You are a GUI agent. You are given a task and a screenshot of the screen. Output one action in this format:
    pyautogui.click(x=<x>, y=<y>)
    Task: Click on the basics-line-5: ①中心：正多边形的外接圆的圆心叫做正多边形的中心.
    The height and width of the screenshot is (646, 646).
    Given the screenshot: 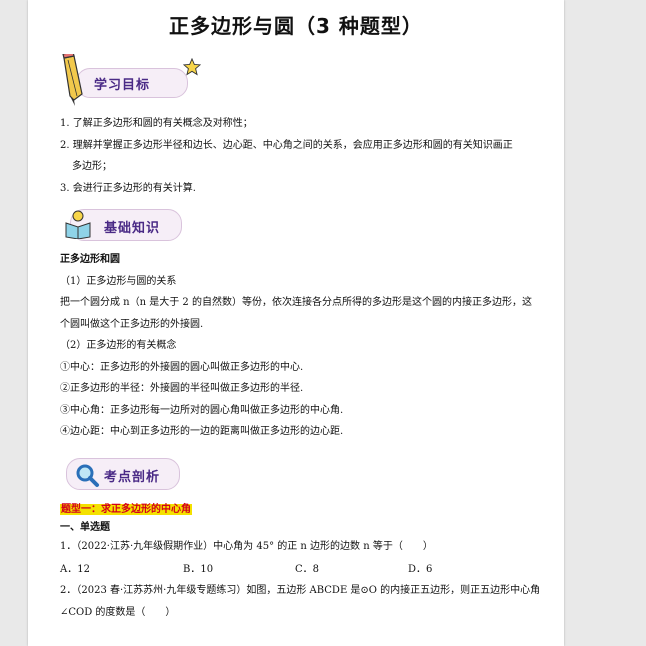 What is the action you would take?
    pyautogui.click(x=182, y=367)
    